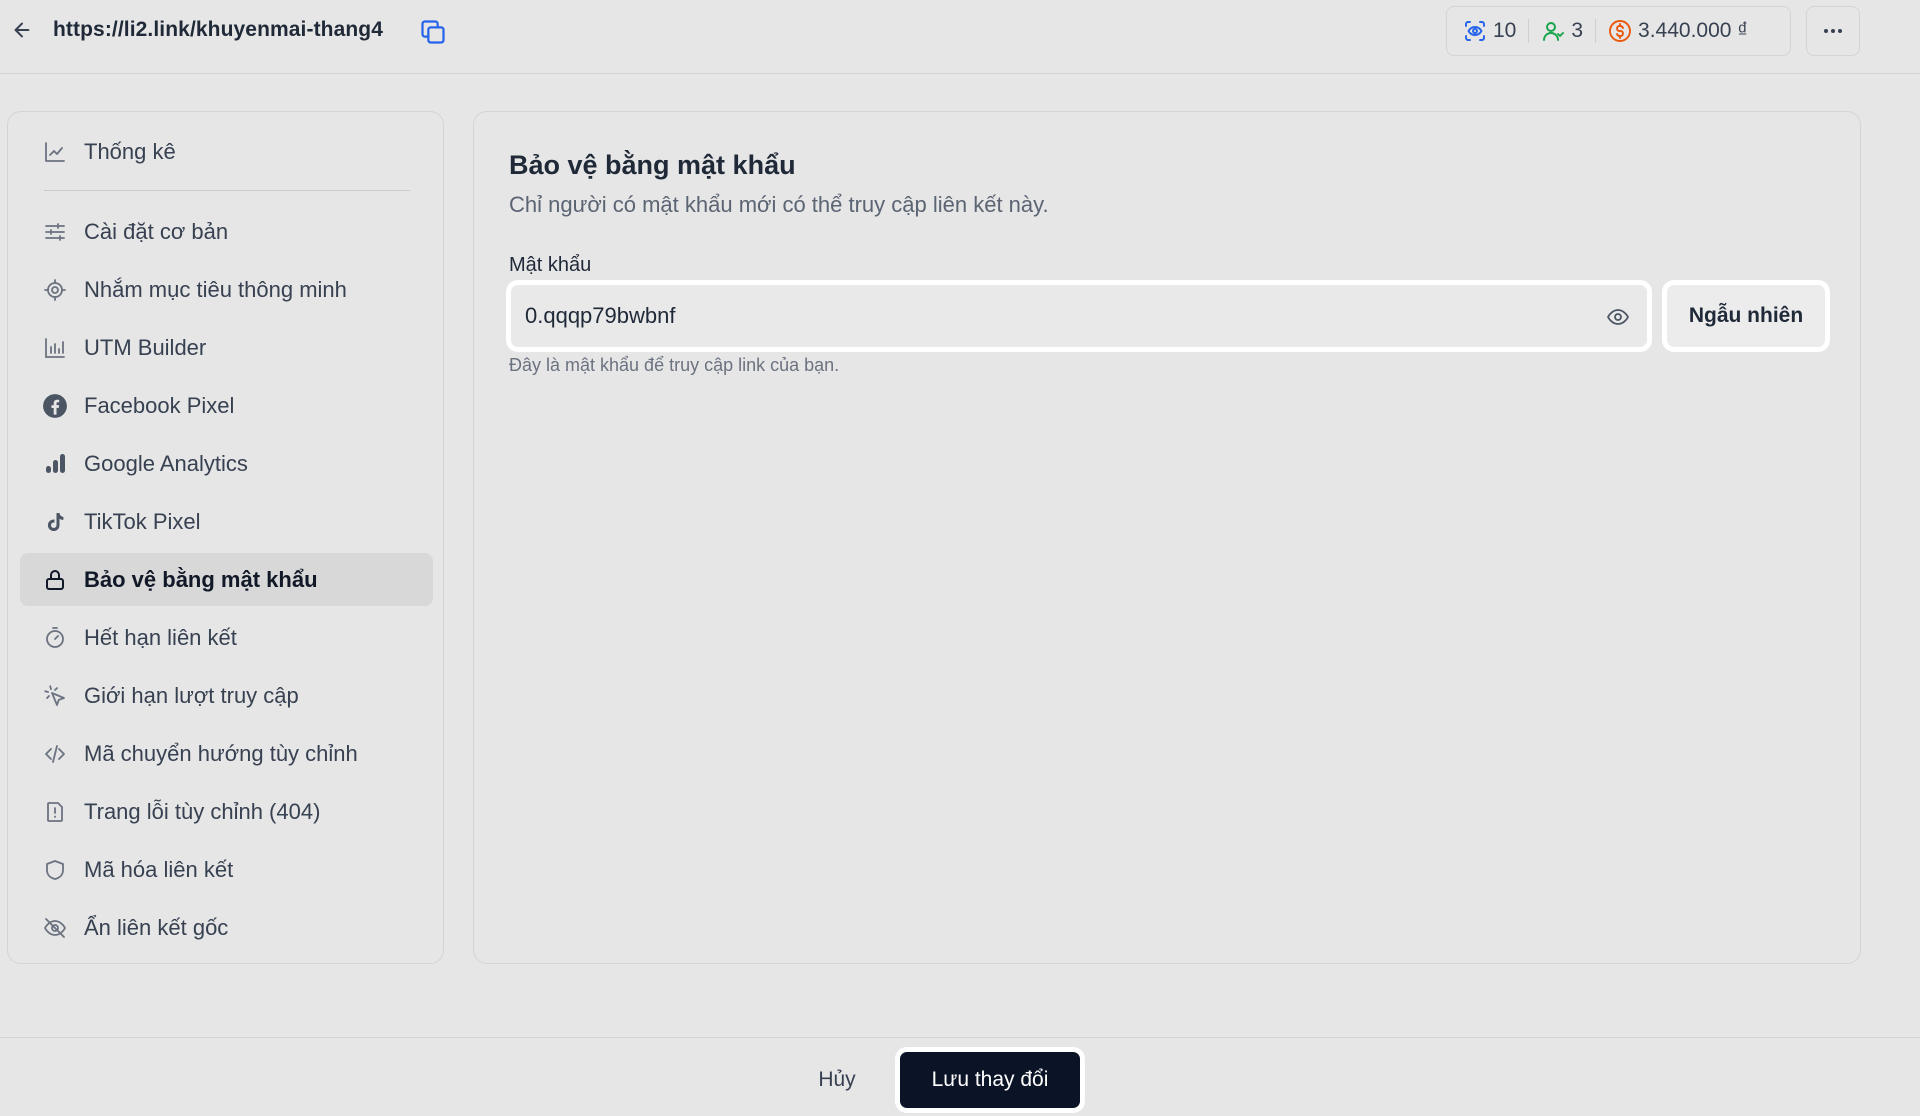  What do you see at coordinates (55, 152) in the screenshot?
I see `chart-line-icon` at bounding box center [55, 152].